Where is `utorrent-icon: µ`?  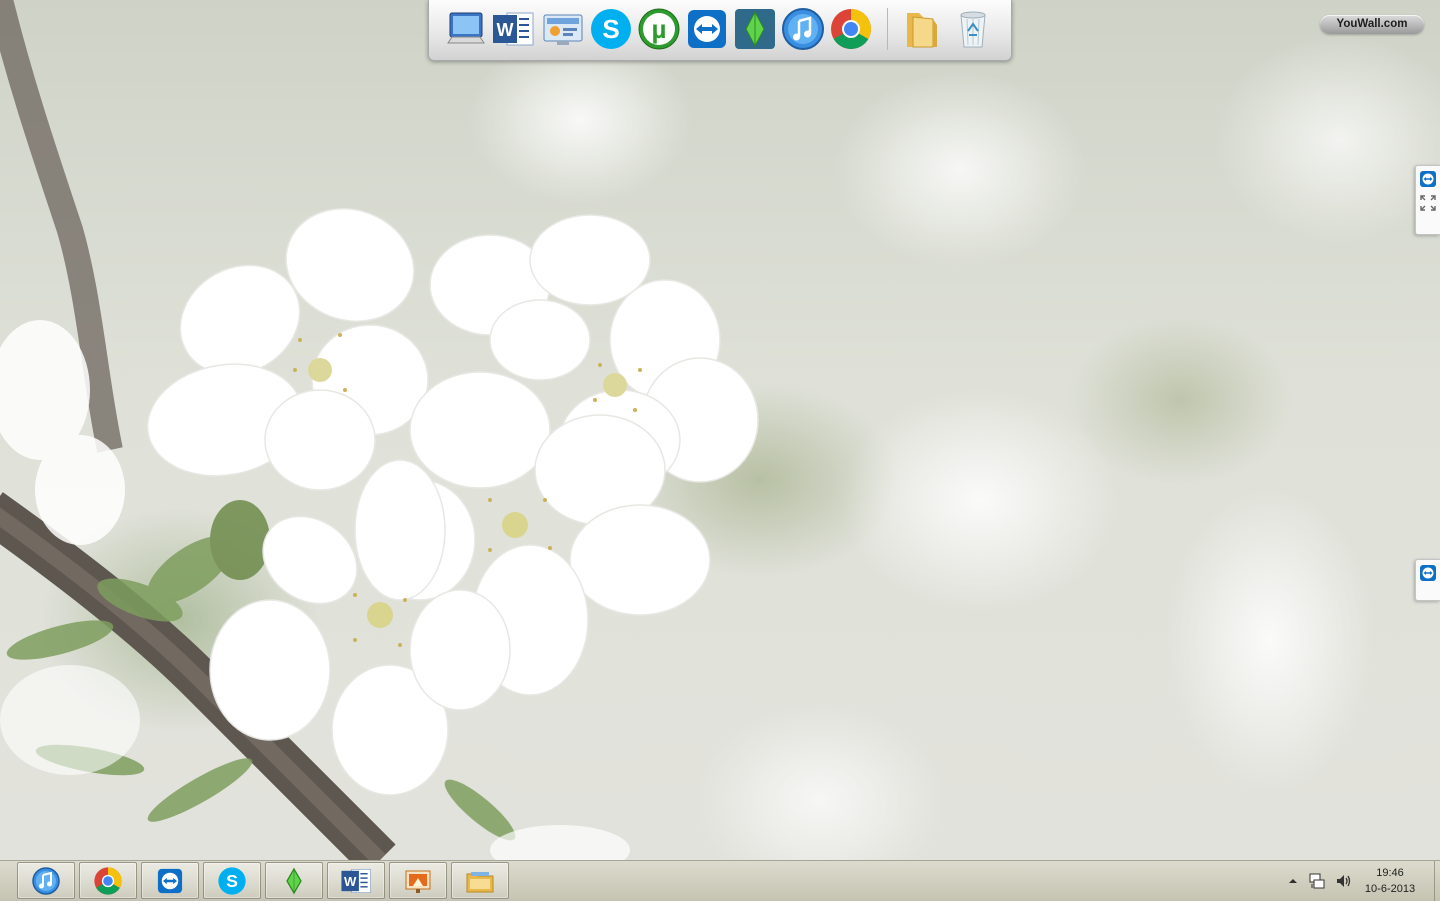
utorrent-icon: µ is located at coordinates (659, 29).